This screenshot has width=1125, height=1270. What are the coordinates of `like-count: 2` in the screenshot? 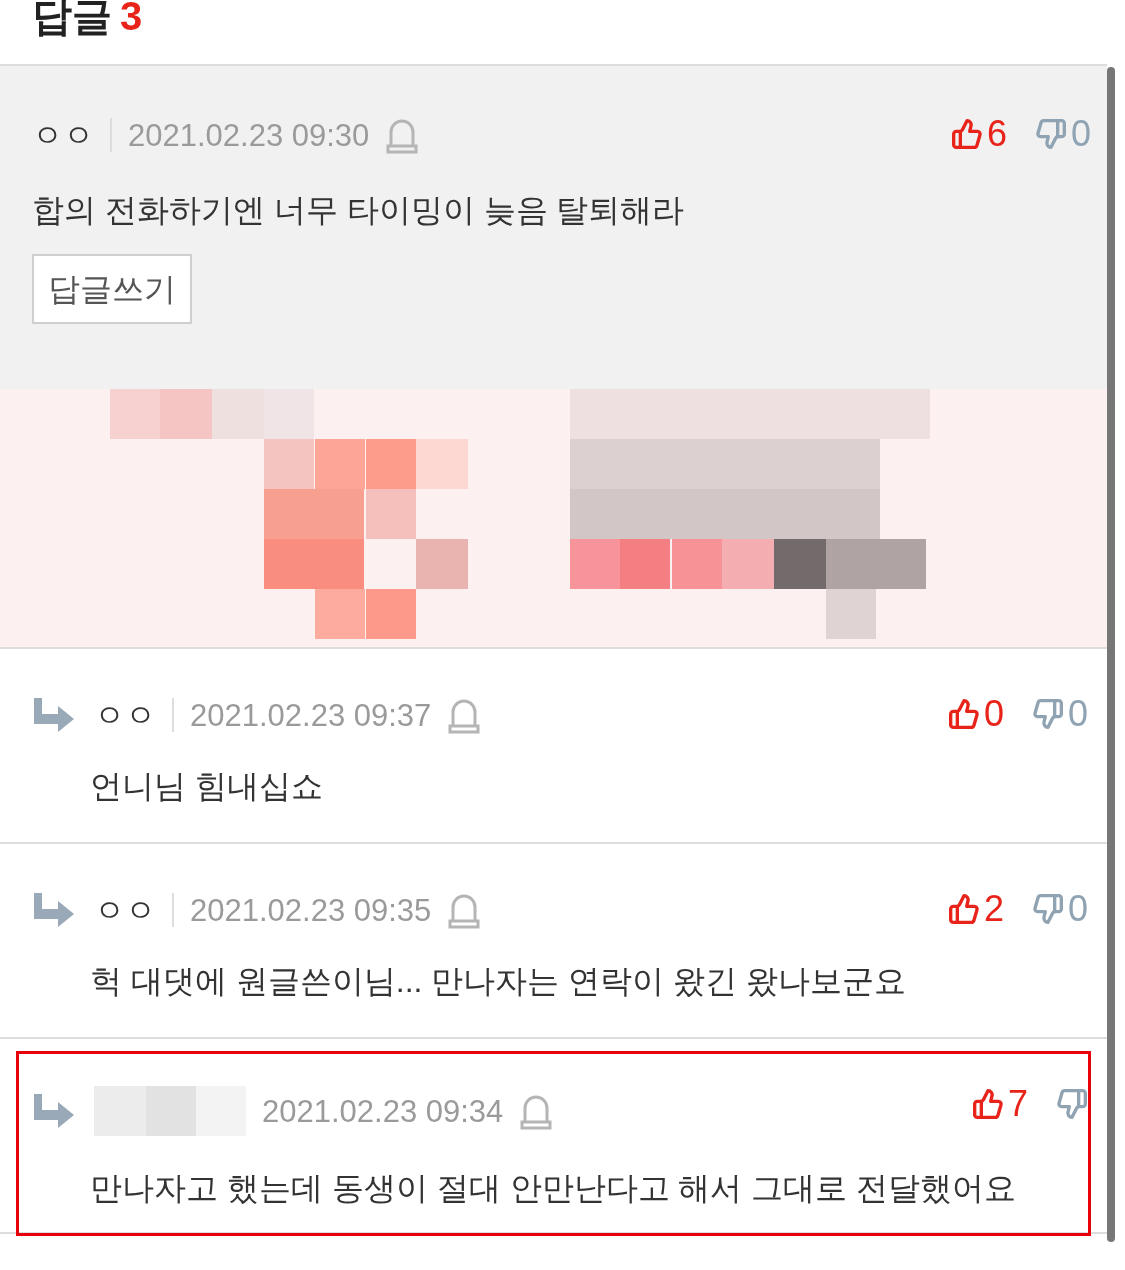 It's located at (993, 909).